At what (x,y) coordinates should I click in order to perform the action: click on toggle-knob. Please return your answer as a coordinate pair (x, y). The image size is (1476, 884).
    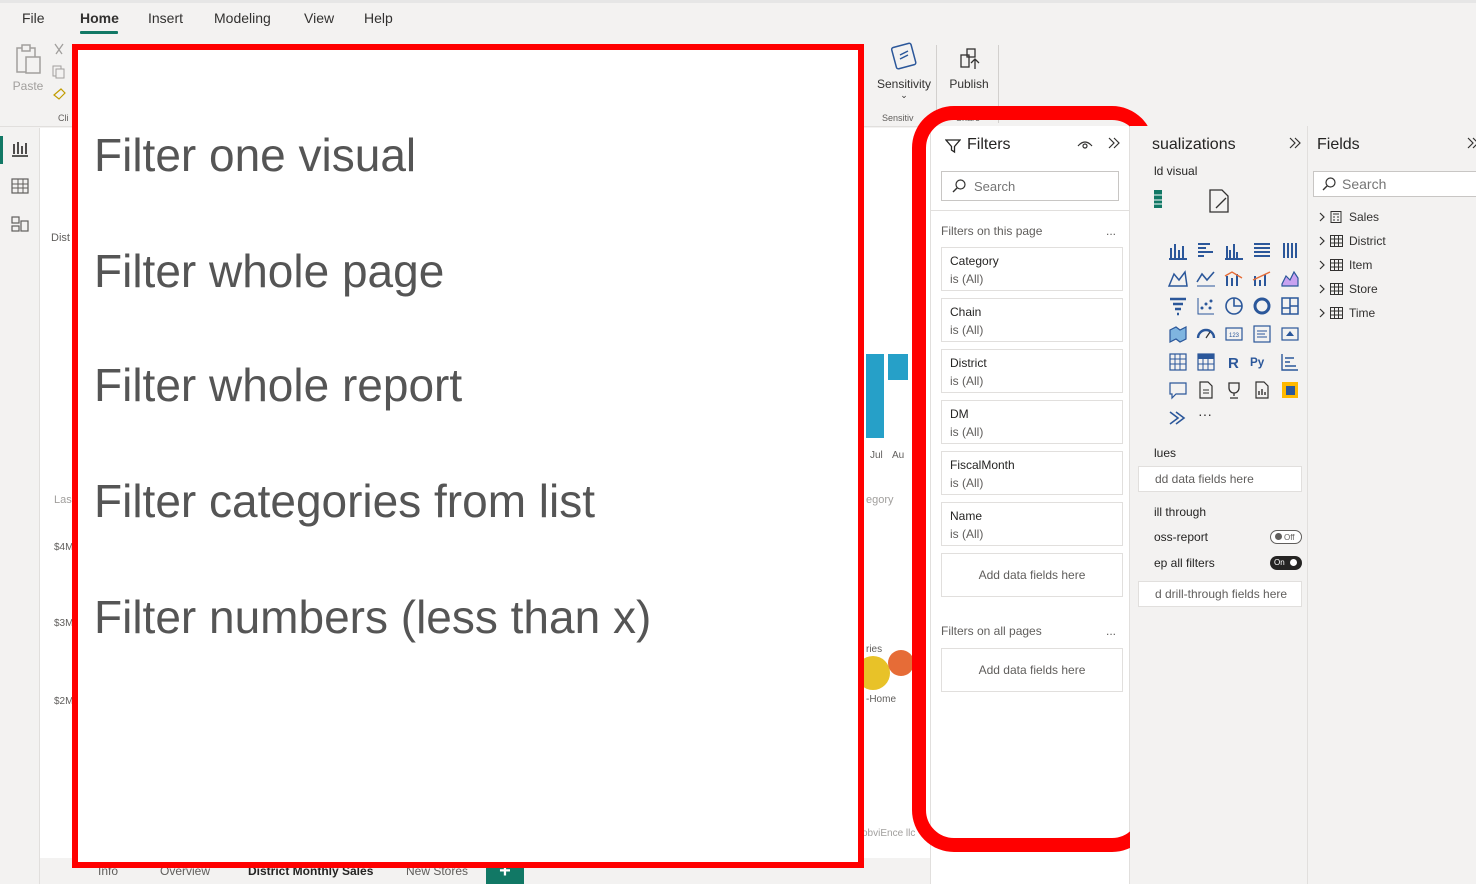
    Looking at the image, I should click on (1293, 562).